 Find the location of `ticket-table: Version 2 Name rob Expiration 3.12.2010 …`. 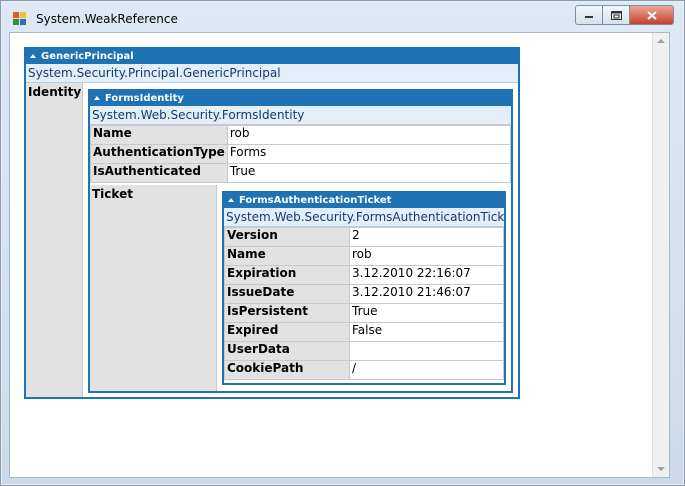

ticket-table: Version 2 Name rob Expiration 3.12.2010 … is located at coordinates (364, 303).